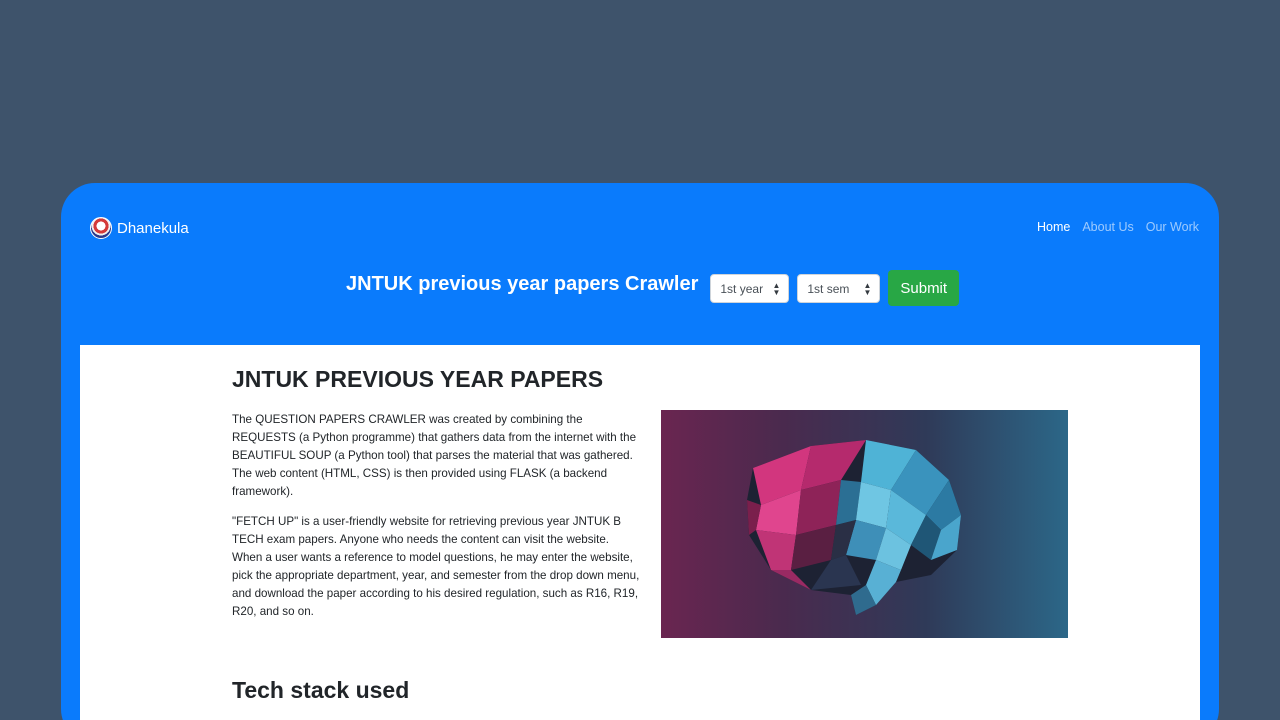 This screenshot has height=720, width=1280. I want to click on brain-illustration, so click(864, 524).